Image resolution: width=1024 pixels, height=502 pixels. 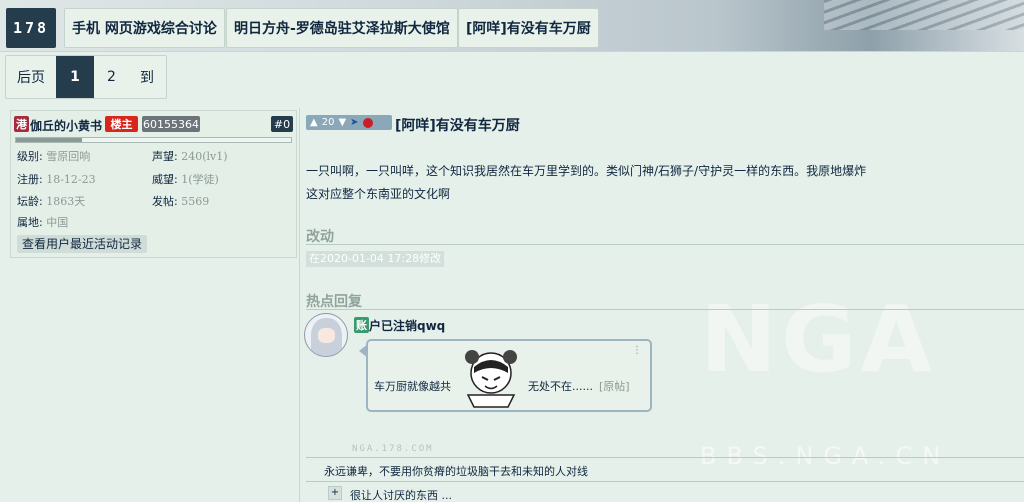 I want to click on floor-number: #0, so click(x=282, y=124).